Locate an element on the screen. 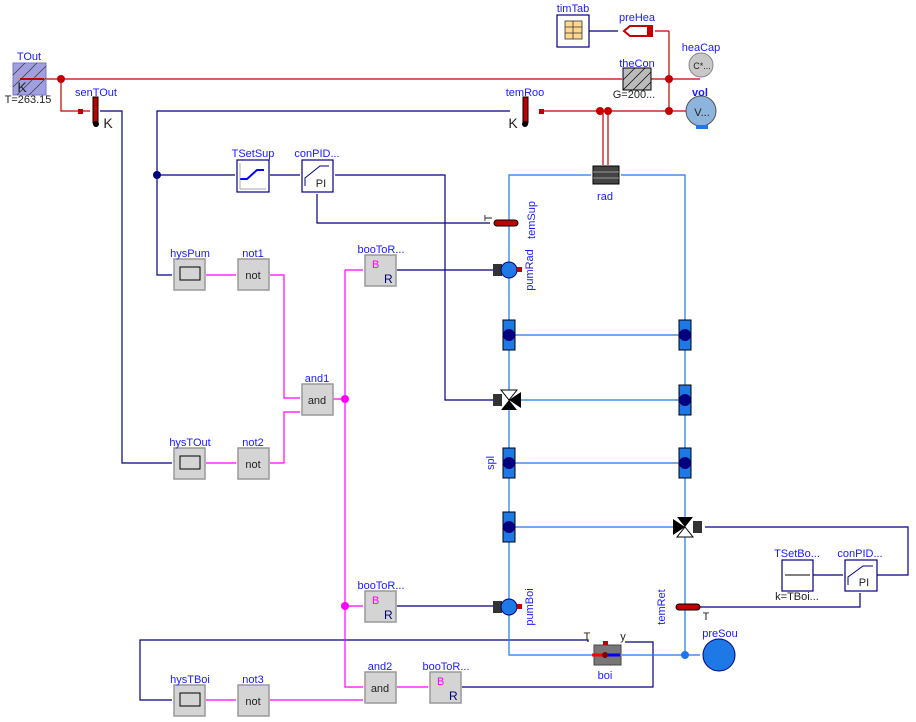 Image resolution: width=916 pixels, height=722 pixels. svg-text: and2 is located at coordinates (380, 667).